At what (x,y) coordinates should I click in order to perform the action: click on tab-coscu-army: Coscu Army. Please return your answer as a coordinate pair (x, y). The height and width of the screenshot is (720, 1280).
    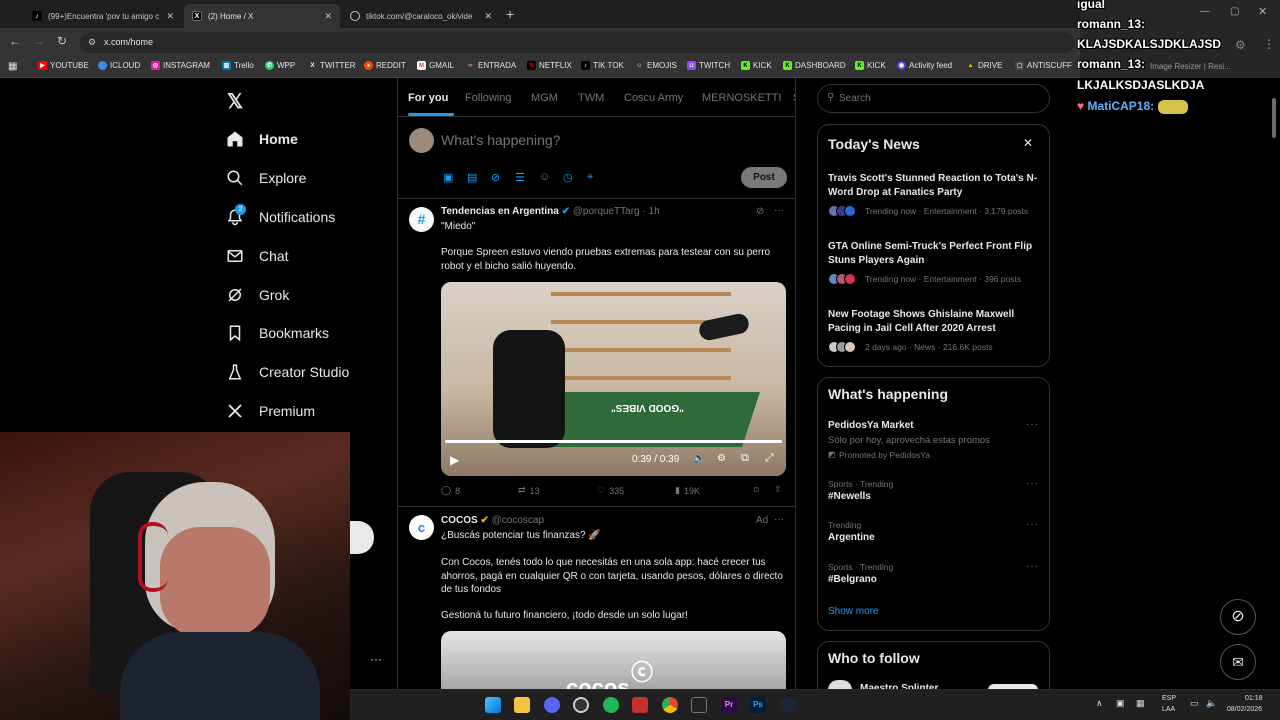
    Looking at the image, I should click on (653, 98).